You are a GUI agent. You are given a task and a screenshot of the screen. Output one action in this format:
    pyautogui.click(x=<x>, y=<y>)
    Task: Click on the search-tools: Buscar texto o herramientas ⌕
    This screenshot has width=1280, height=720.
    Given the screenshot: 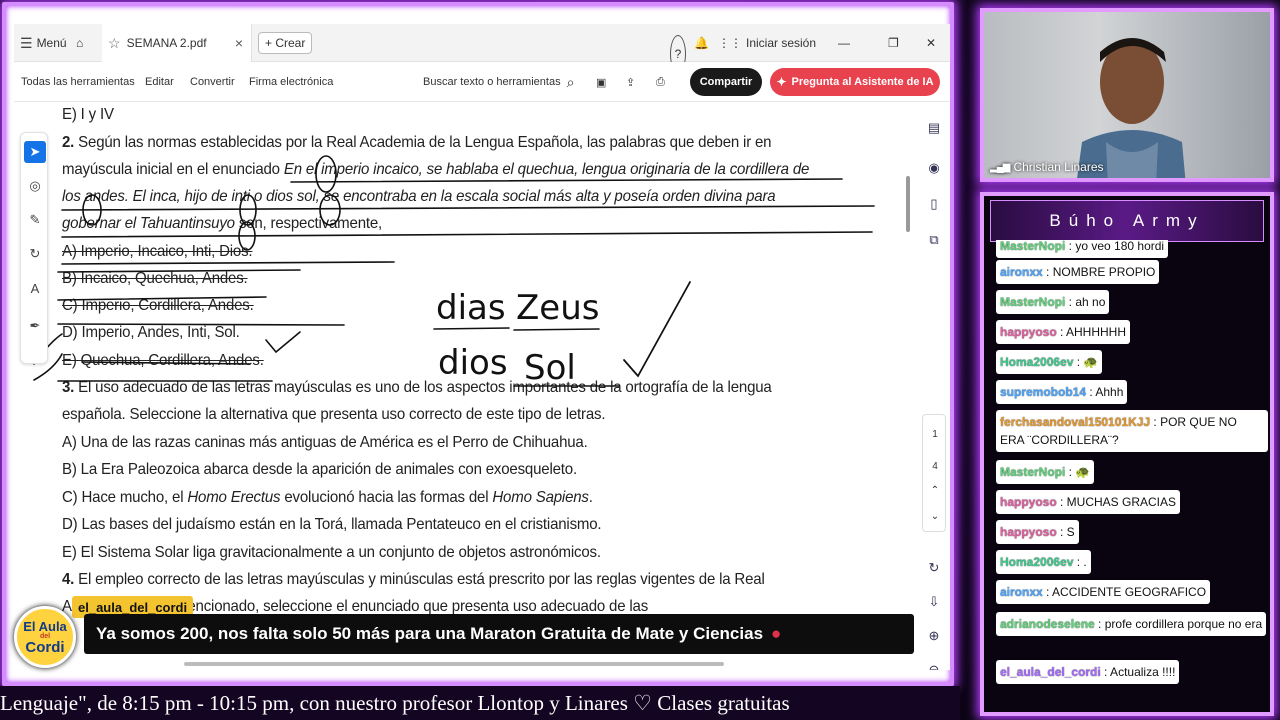 What is the action you would take?
    pyautogui.click(x=498, y=82)
    